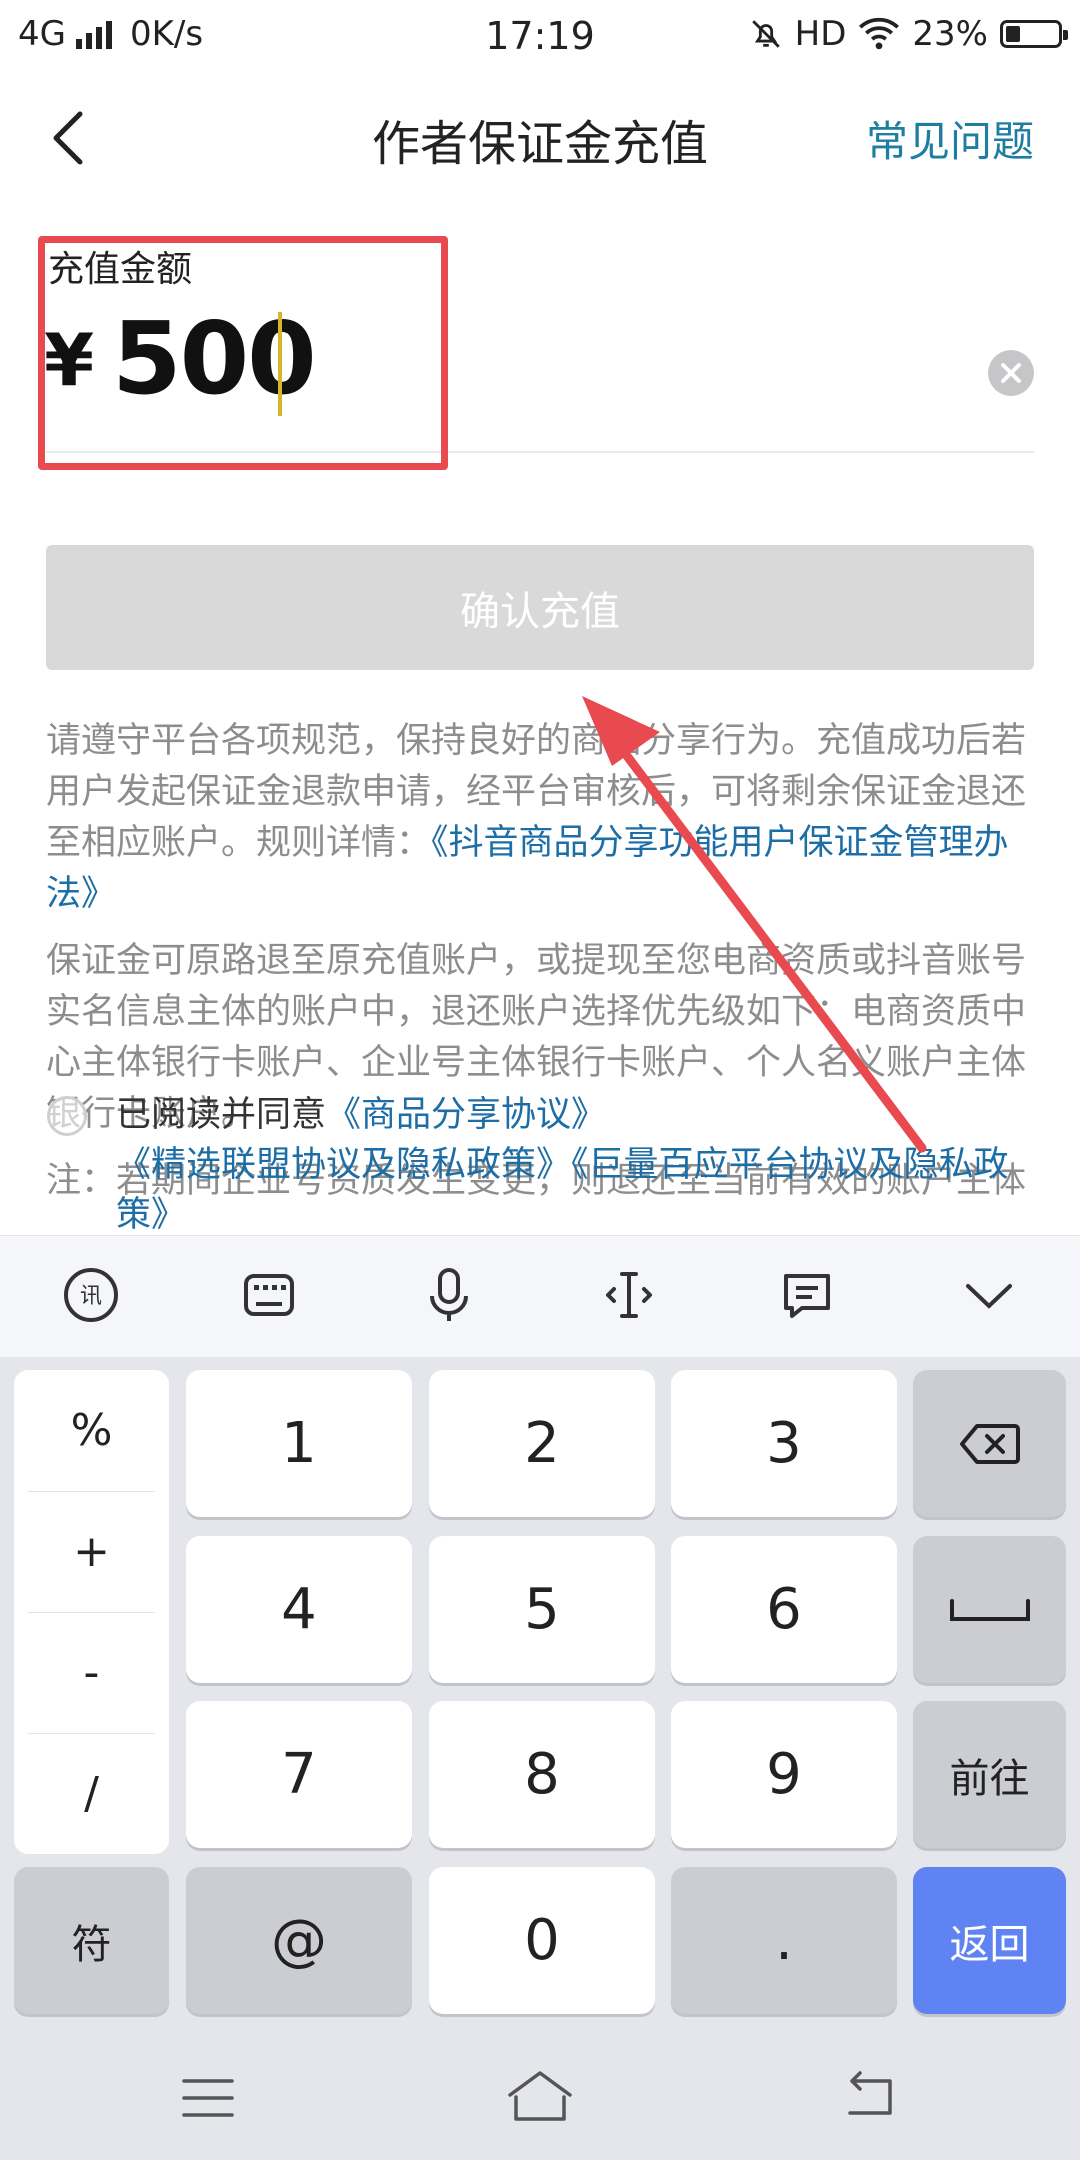 The height and width of the screenshot is (2160, 1080). Describe the element at coordinates (208, 2098) in the screenshot. I see `menu-icon` at that location.